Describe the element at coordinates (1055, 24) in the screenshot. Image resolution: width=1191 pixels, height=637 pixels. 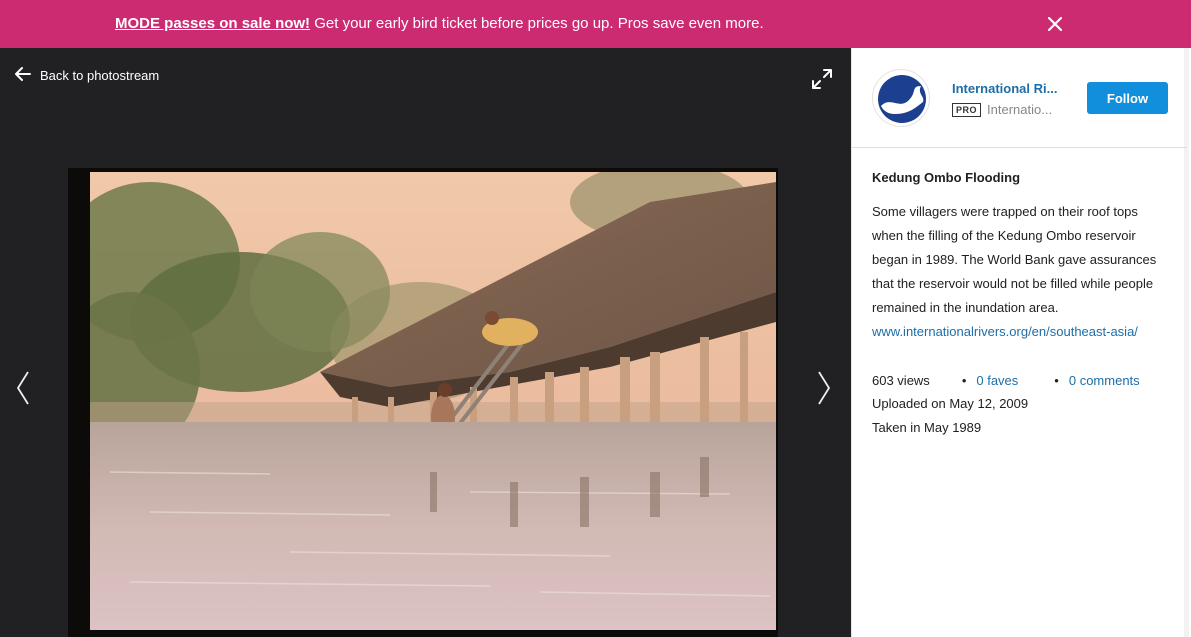
I see `close-icon` at that location.